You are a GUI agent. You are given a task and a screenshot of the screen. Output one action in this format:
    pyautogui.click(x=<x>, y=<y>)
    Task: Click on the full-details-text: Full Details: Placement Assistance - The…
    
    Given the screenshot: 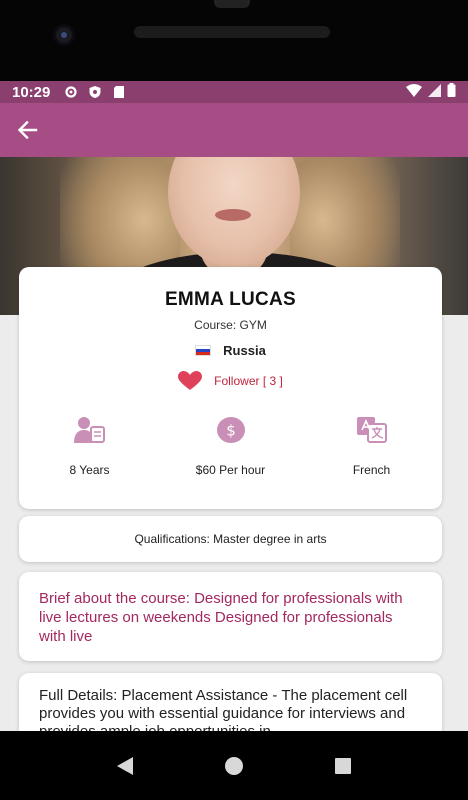 What is the action you would take?
    pyautogui.click(x=223, y=709)
    